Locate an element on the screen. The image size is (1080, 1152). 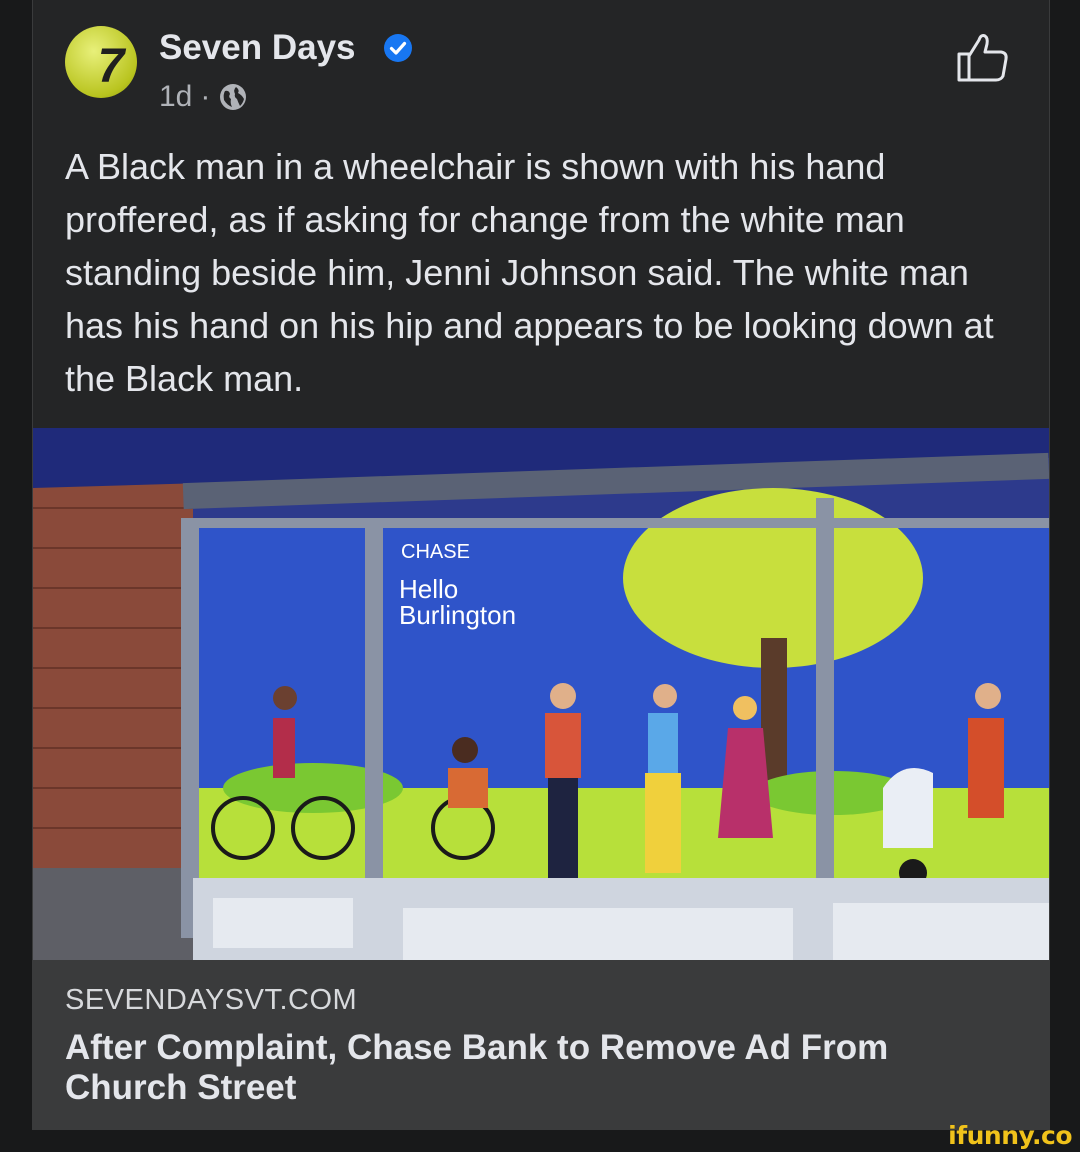
post-time: 1d is located at coordinates (175, 97).